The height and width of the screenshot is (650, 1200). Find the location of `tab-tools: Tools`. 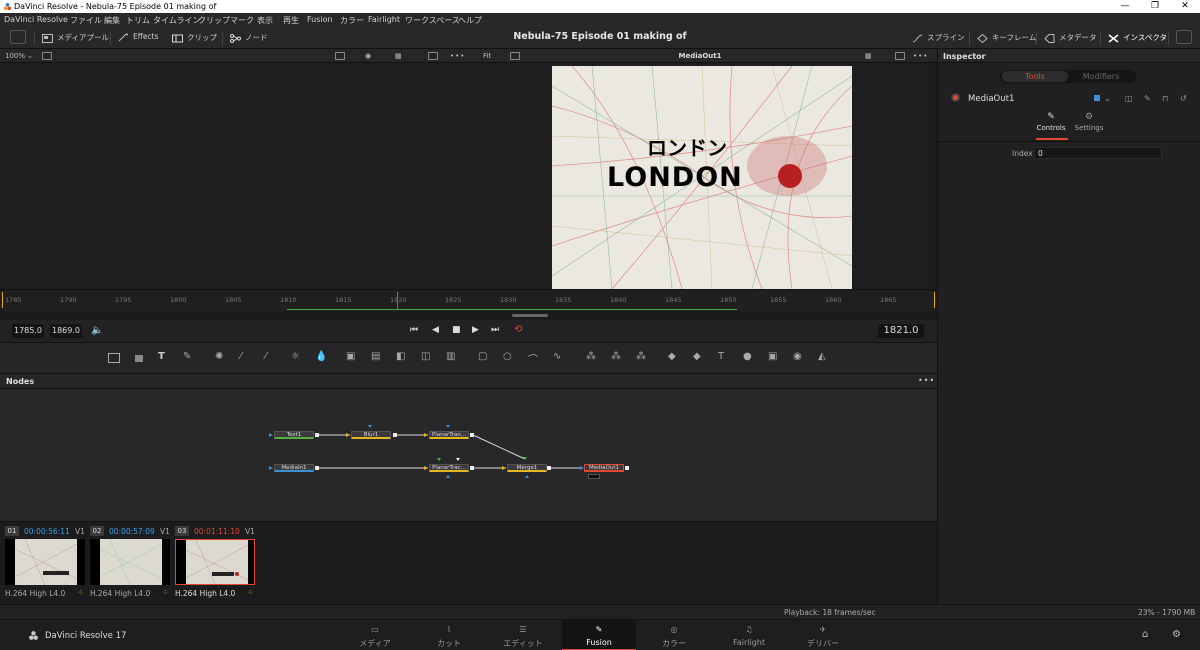

tab-tools: Tools is located at coordinates (1035, 76).